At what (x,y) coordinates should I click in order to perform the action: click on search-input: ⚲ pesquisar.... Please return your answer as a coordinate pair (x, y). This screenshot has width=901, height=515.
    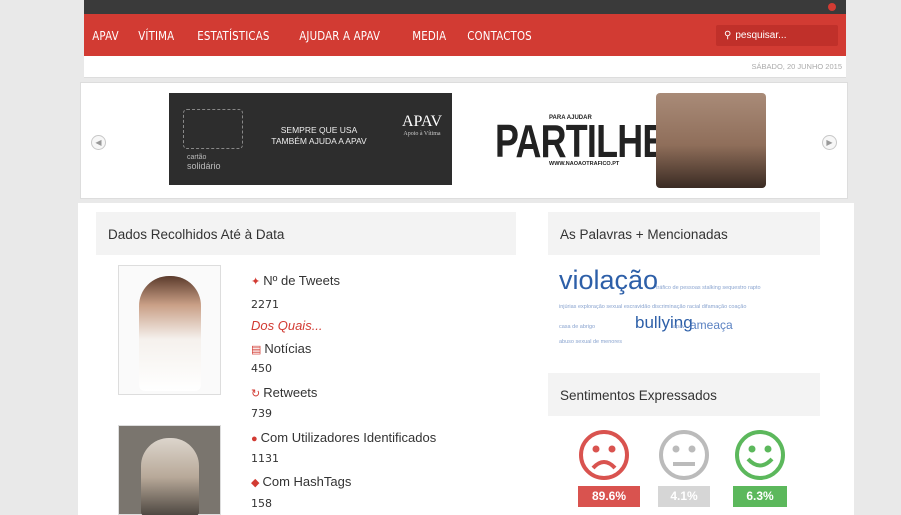
    Looking at the image, I should click on (777, 35).